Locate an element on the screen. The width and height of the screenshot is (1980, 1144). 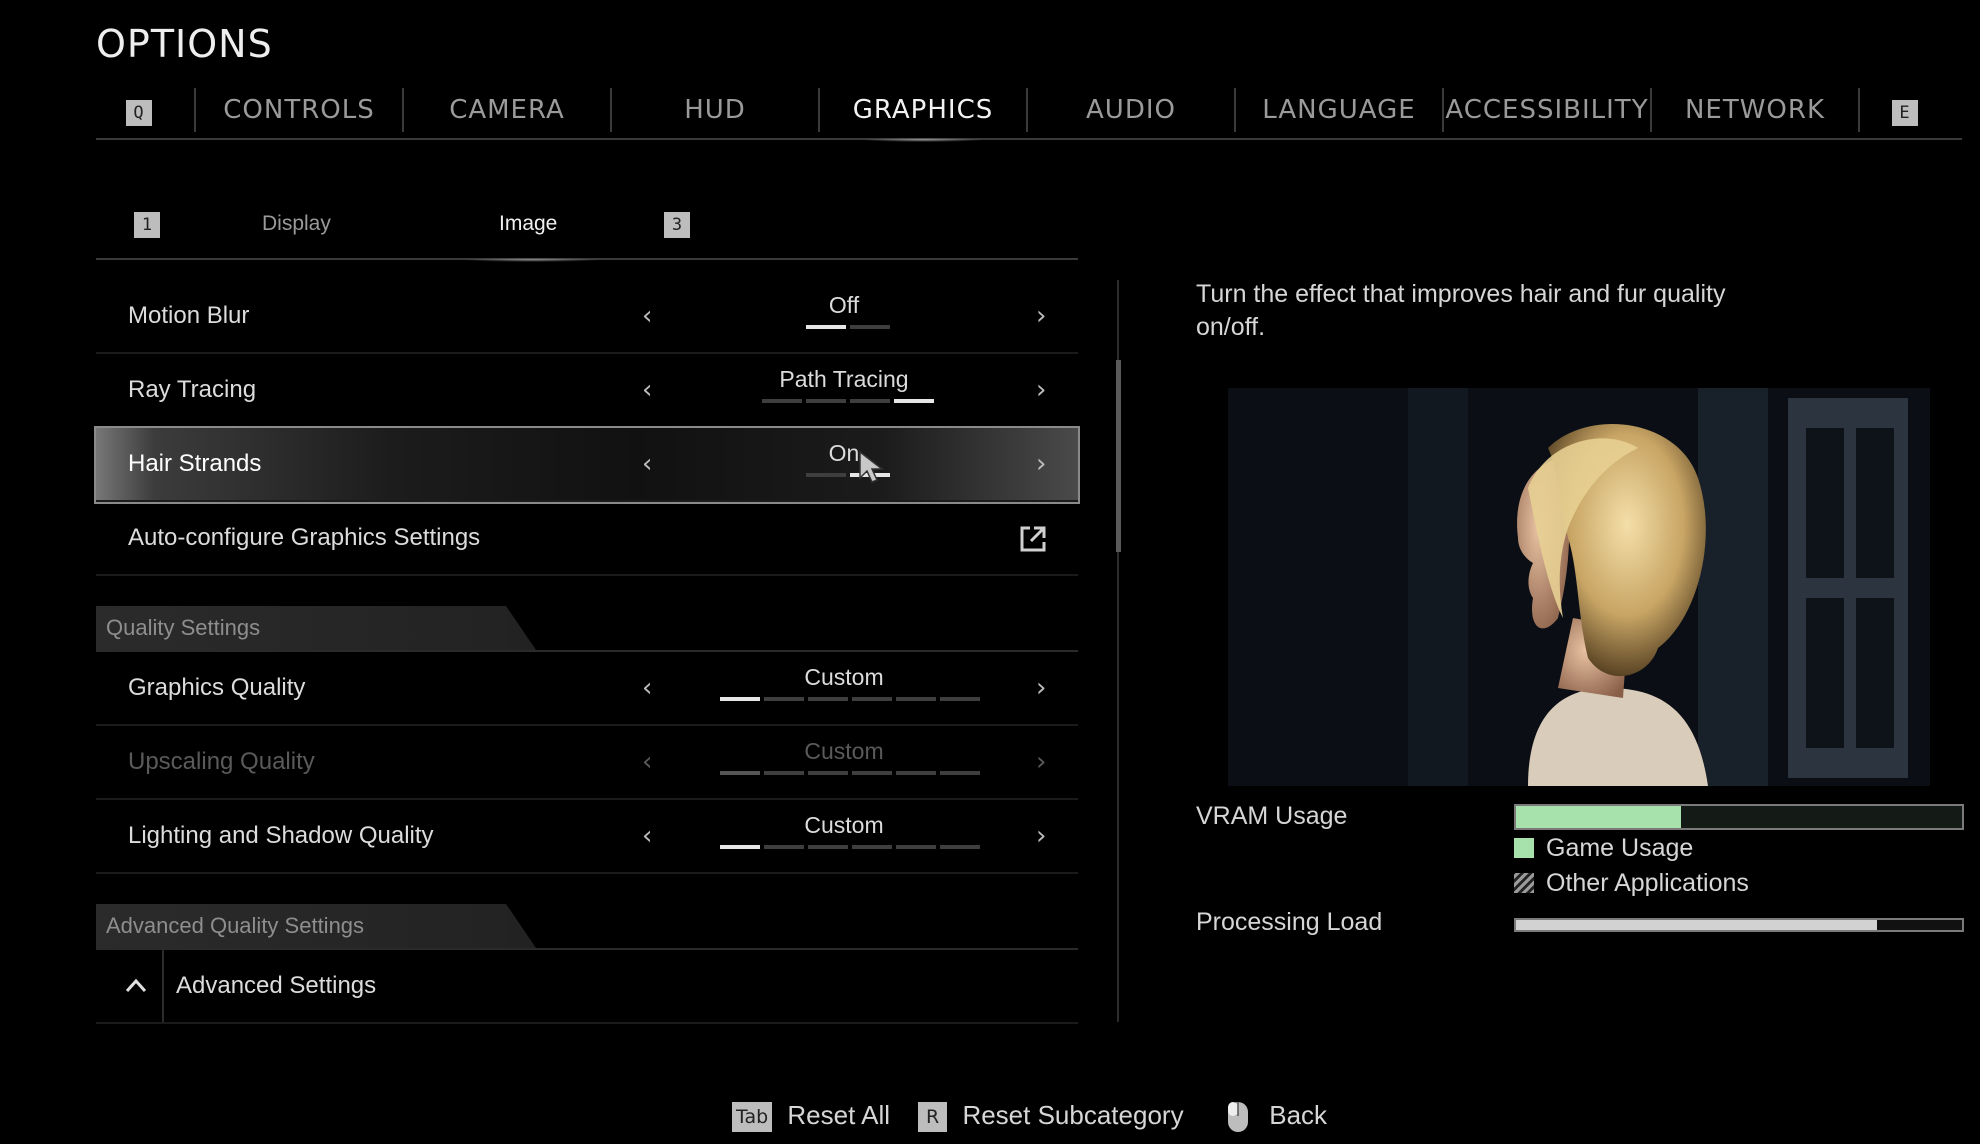
setting-hair-strands: Hair Strands ‹ On › is located at coordinates (587, 465).